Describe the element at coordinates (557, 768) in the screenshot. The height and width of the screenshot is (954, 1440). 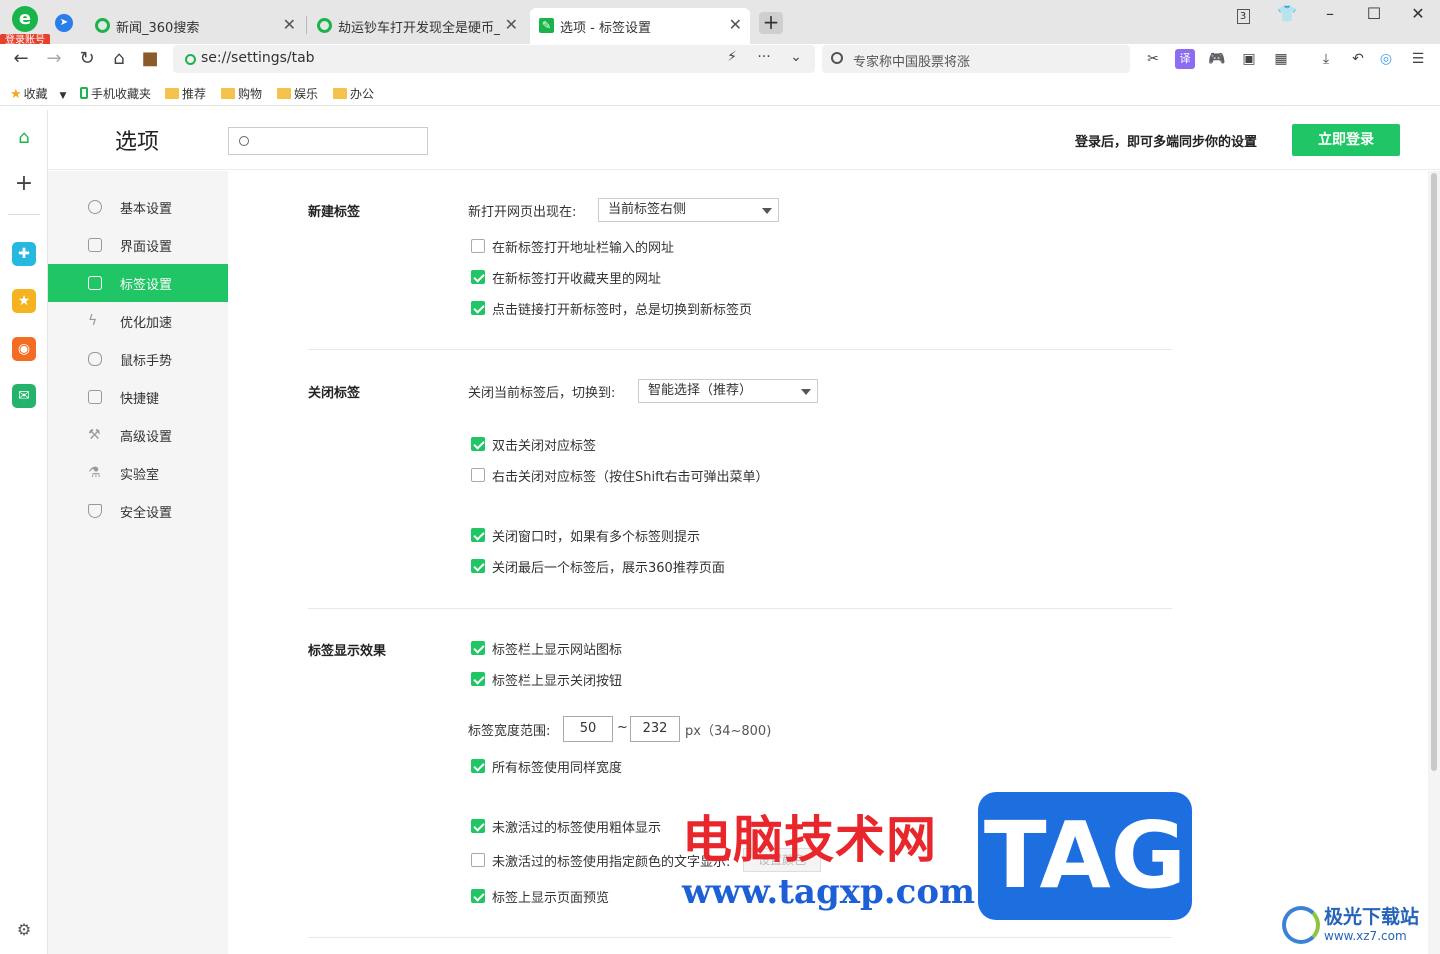
I see `checkbox-label: 所有标签使用同样宽度` at that location.